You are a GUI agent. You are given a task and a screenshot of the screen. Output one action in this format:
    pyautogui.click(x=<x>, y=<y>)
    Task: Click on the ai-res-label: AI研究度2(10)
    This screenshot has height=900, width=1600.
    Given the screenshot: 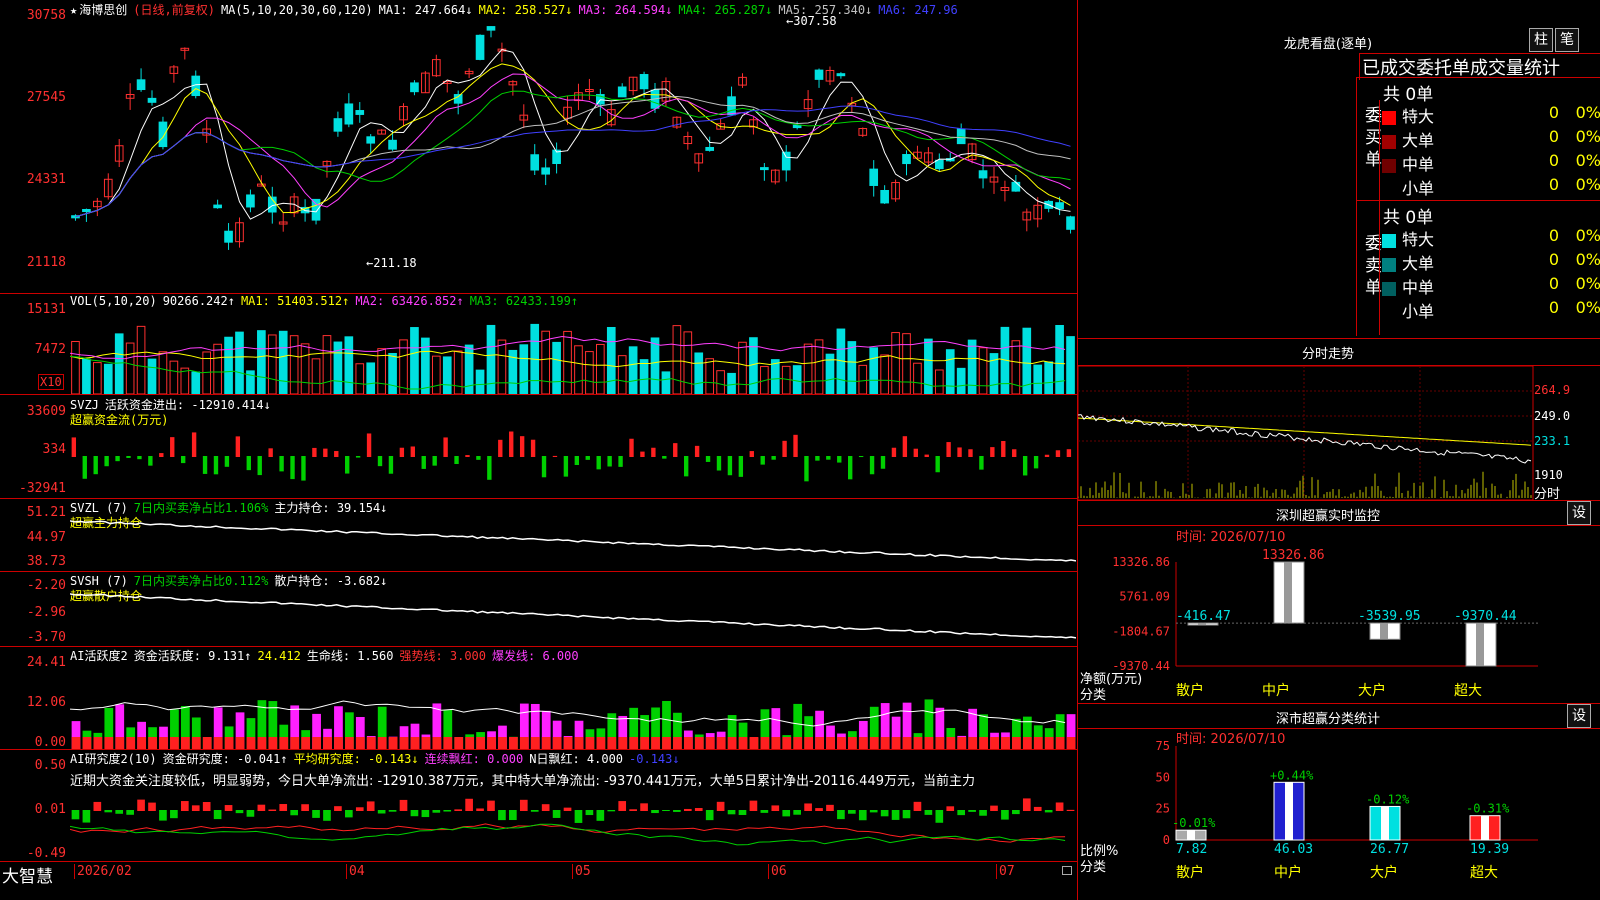 What is the action you would take?
    pyautogui.click(x=113, y=759)
    